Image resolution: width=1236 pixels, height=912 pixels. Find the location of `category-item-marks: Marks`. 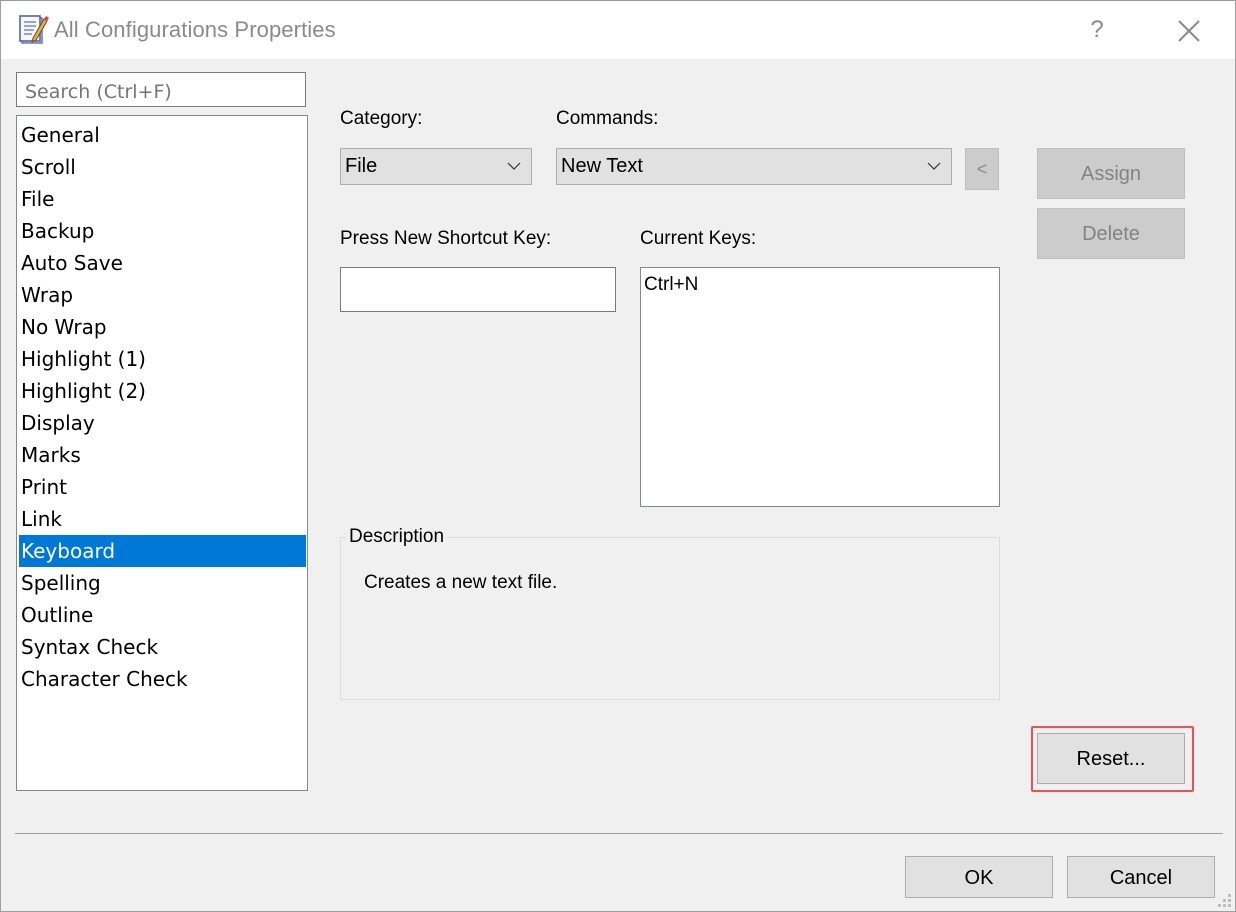

category-item-marks: Marks is located at coordinates (162, 455).